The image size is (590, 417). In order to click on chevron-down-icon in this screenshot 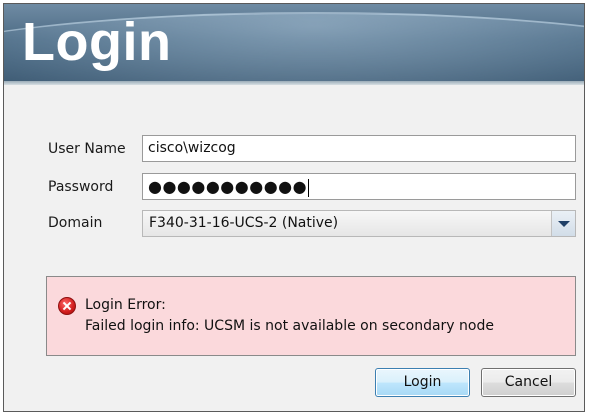, I will do `click(563, 223)`.